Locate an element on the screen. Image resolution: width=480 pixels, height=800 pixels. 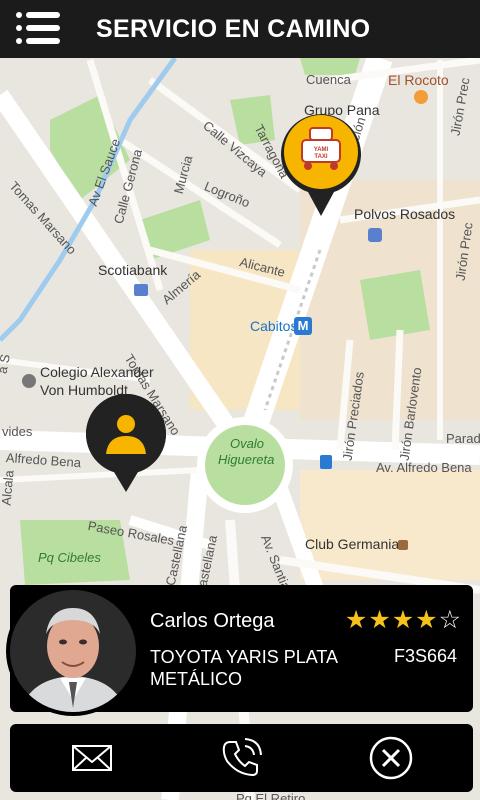
hamburger-menu-icon is located at coordinates (38, 28).